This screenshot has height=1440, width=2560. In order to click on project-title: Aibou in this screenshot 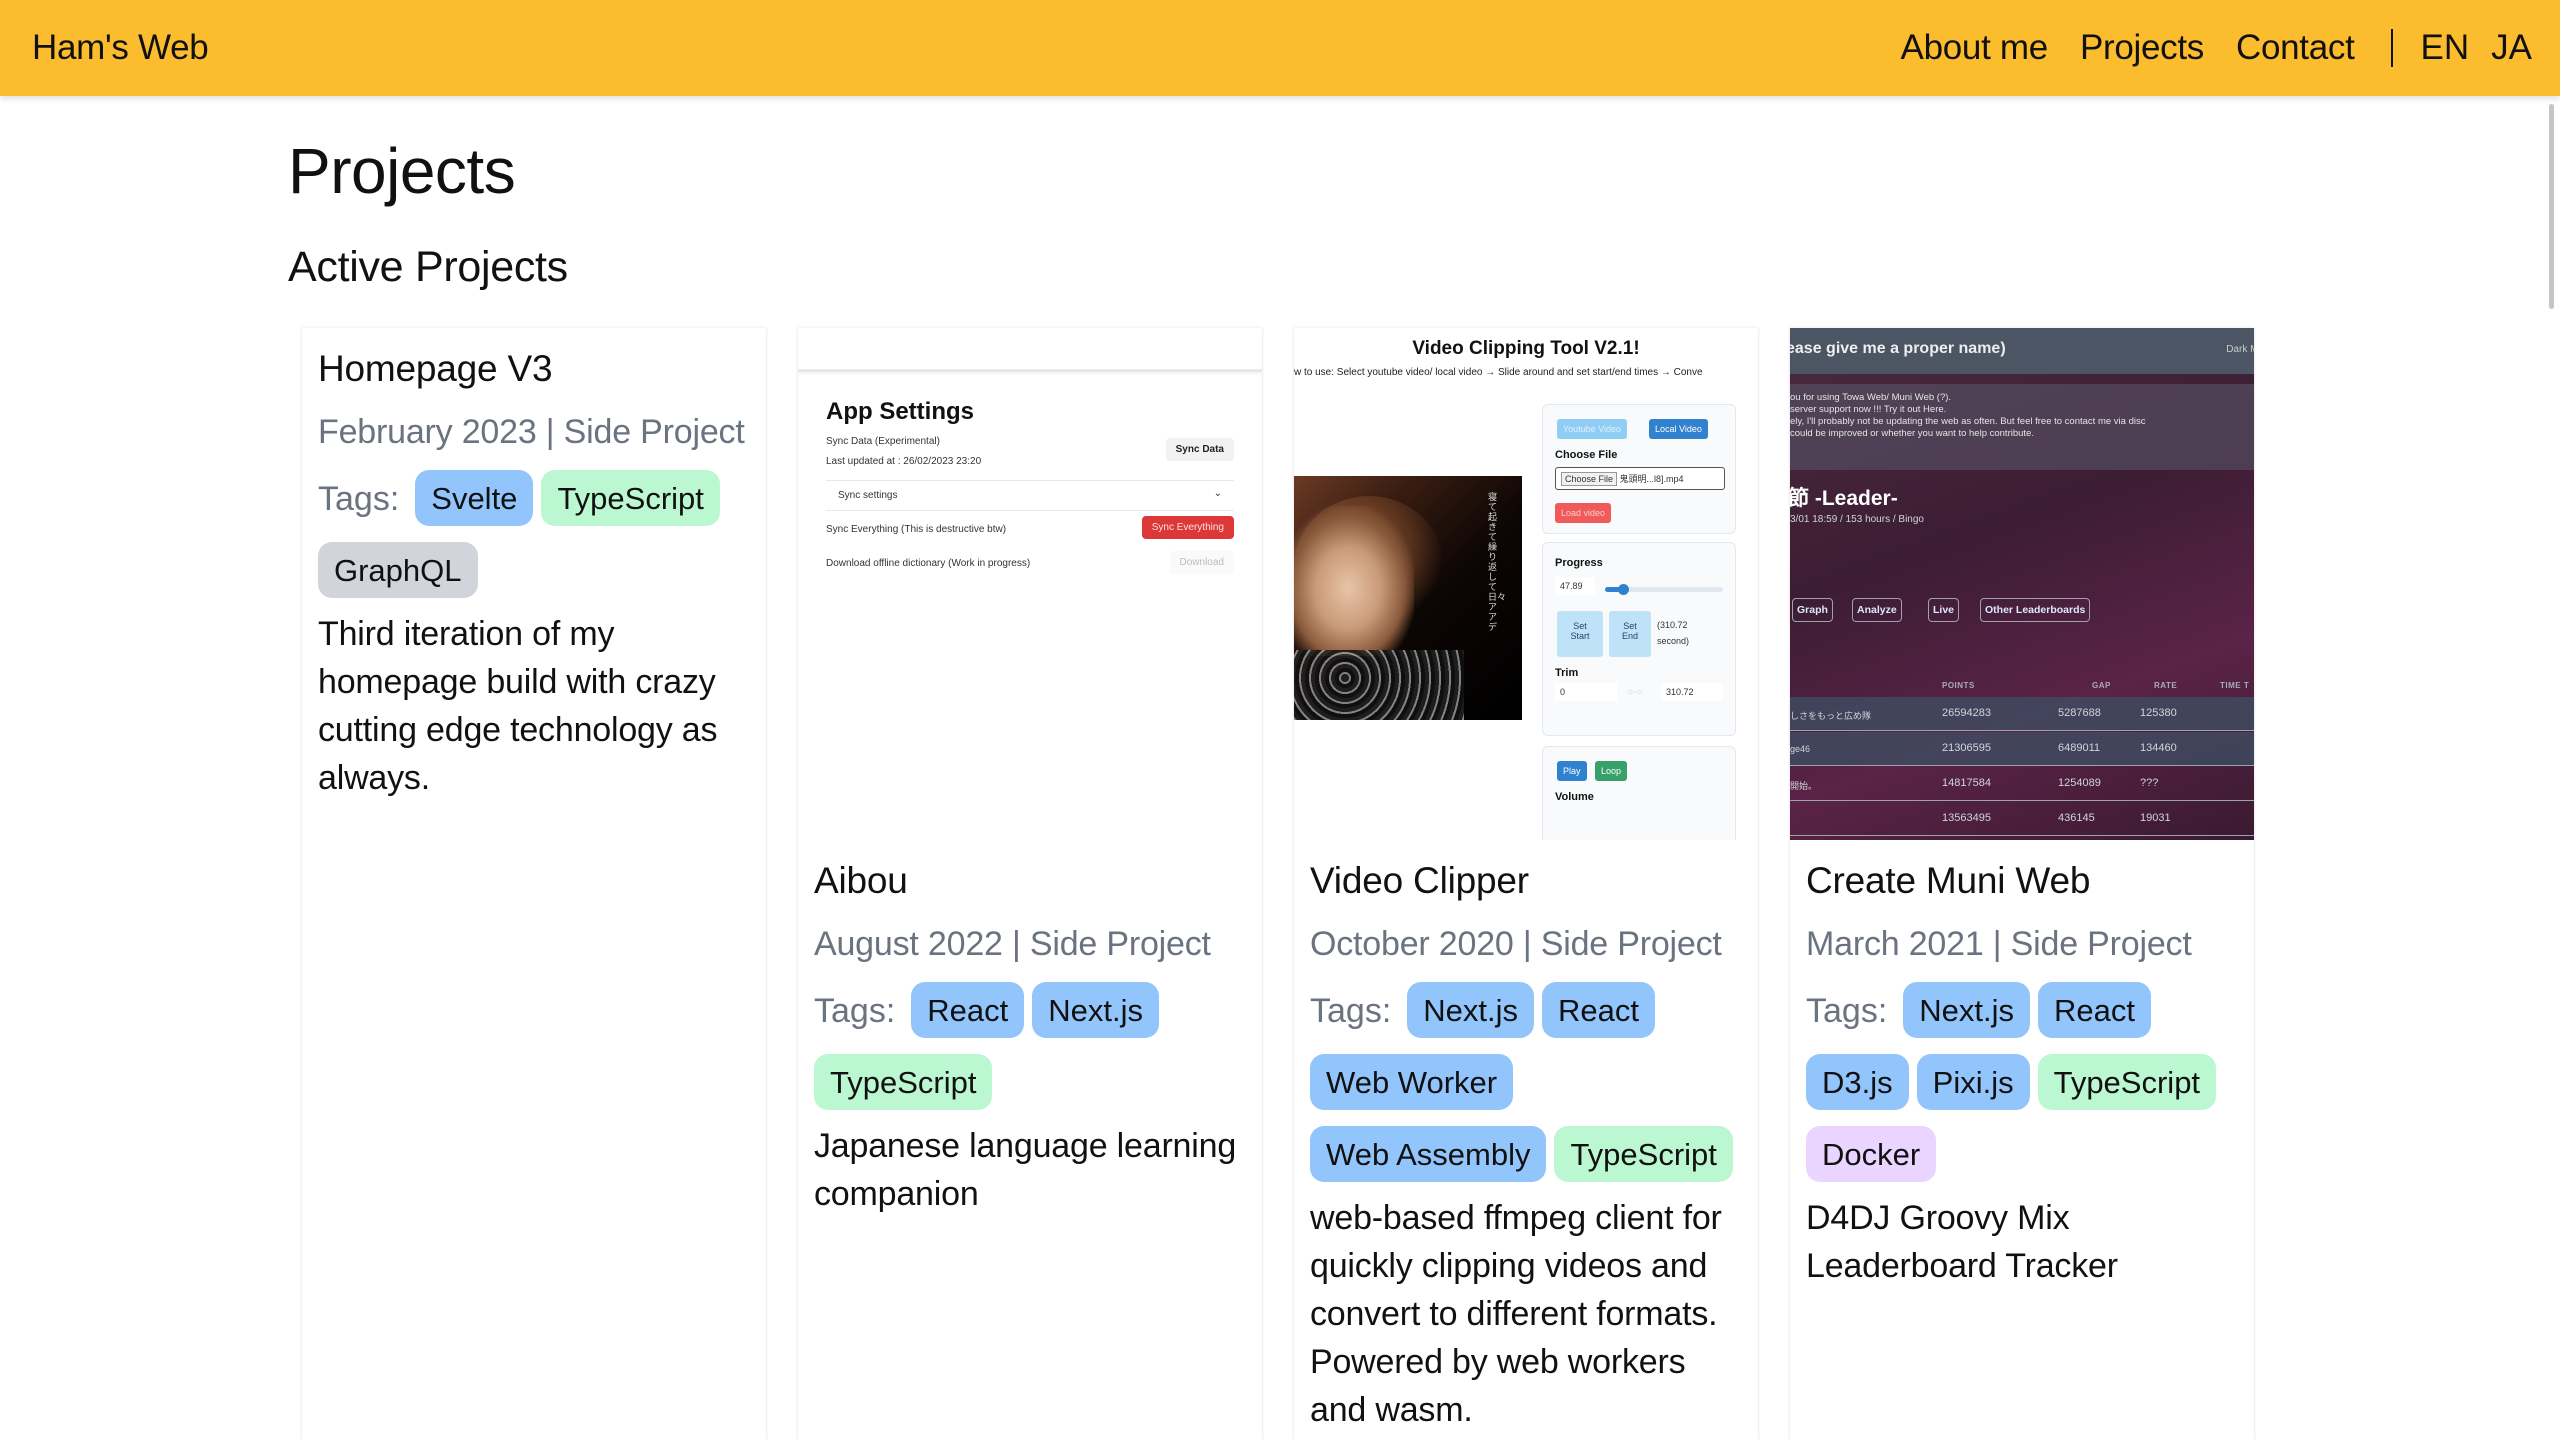, I will do `click(1030, 881)`.